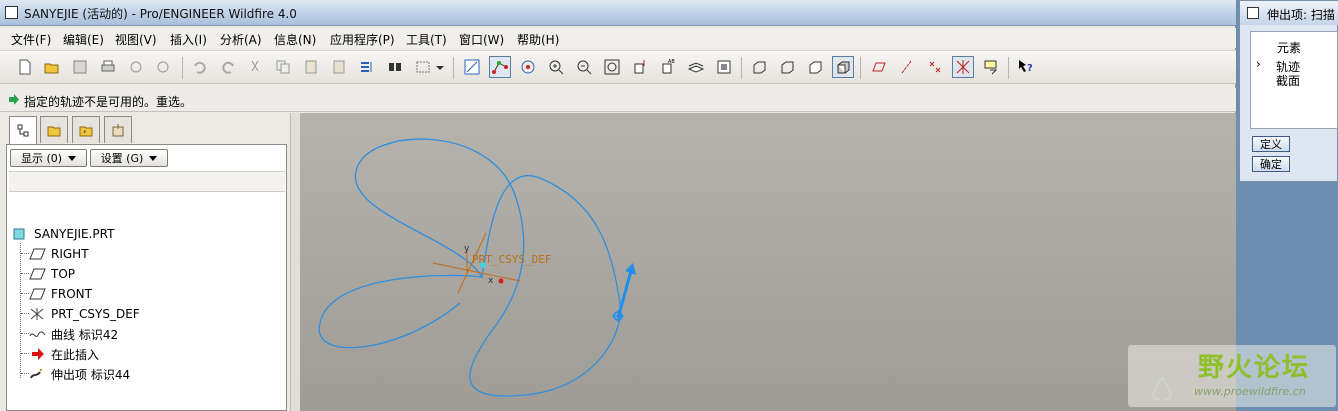  What do you see at coordinates (36, 373) in the screenshot?
I see `sweep-protrusion-icon` at bounding box center [36, 373].